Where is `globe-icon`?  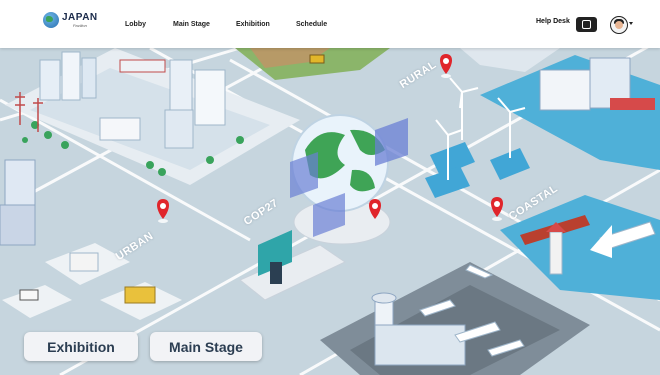 globe-icon is located at coordinates (51, 20).